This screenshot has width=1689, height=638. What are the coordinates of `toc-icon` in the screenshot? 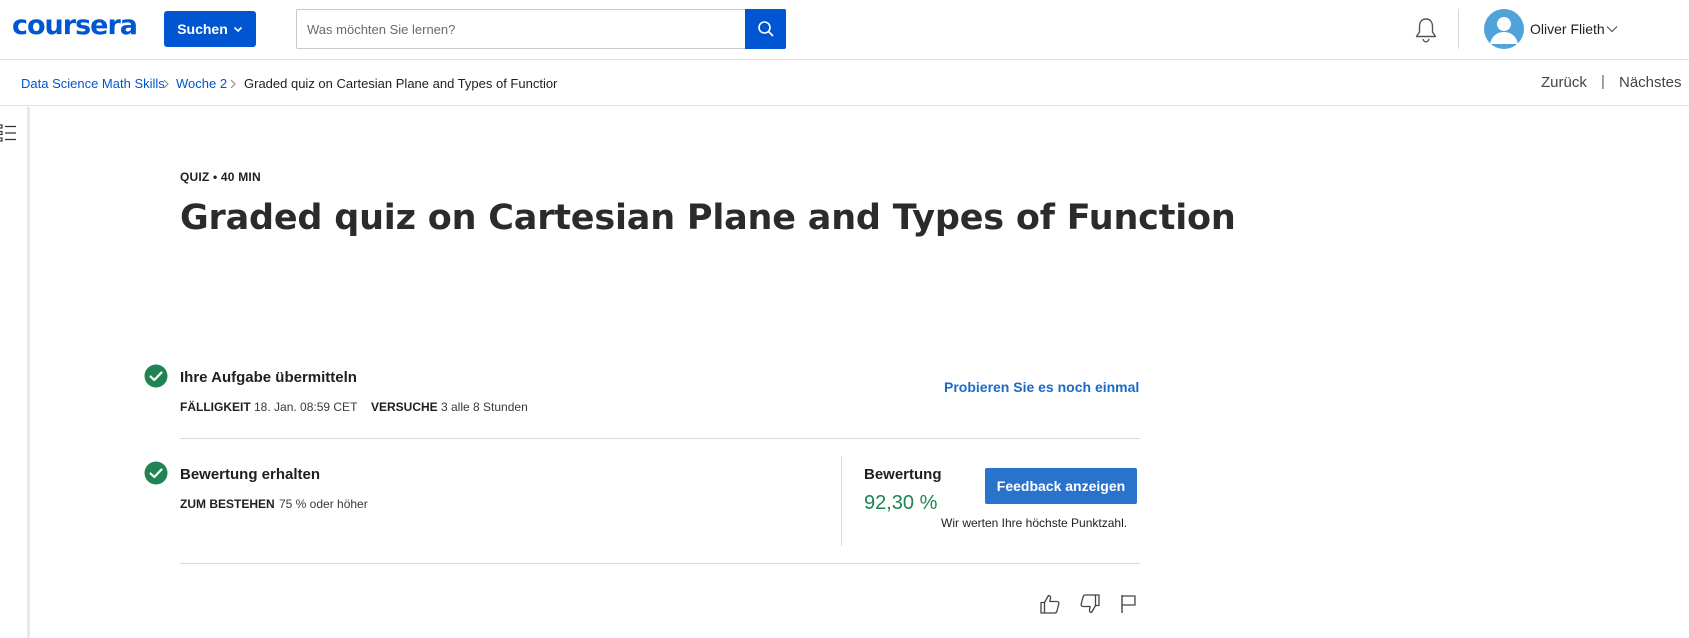 It's located at (9, 133).